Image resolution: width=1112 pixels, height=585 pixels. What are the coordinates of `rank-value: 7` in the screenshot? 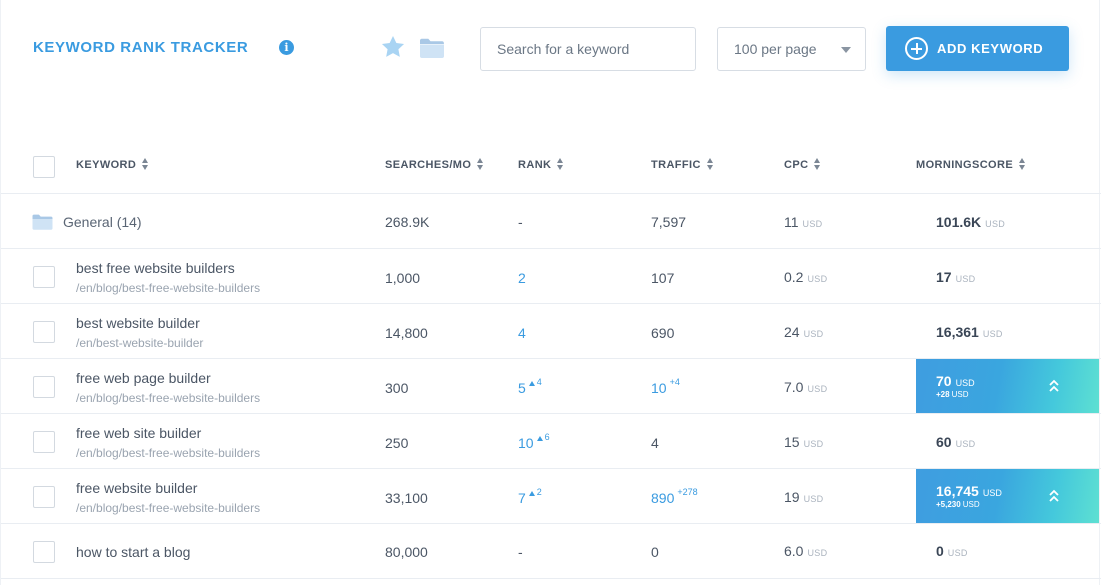 It's located at (522, 498).